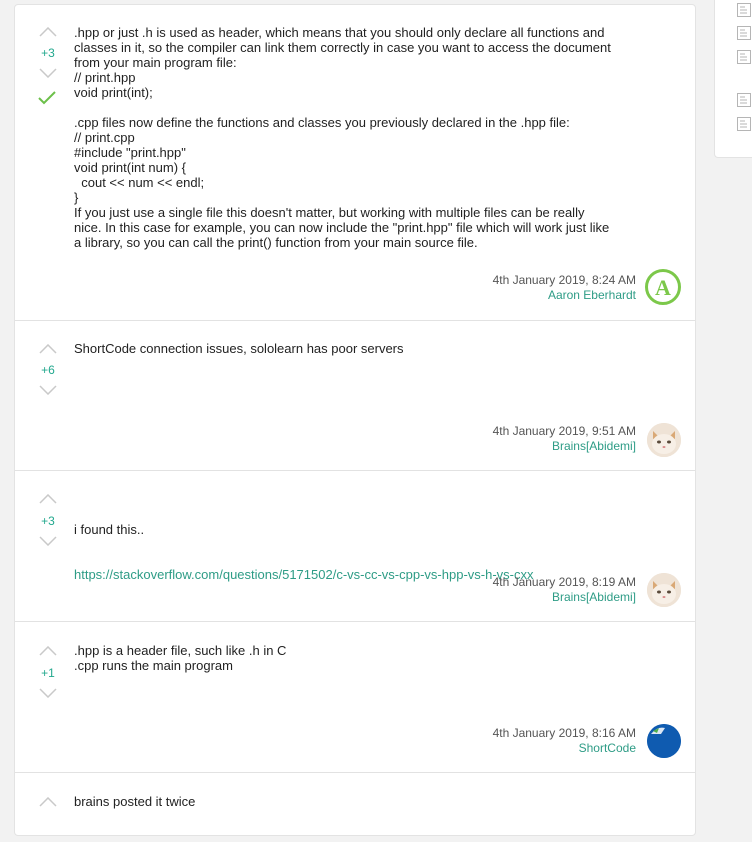 The height and width of the screenshot is (842, 752). Describe the element at coordinates (47, 100) in the screenshot. I see `accepted-check-icon` at that location.